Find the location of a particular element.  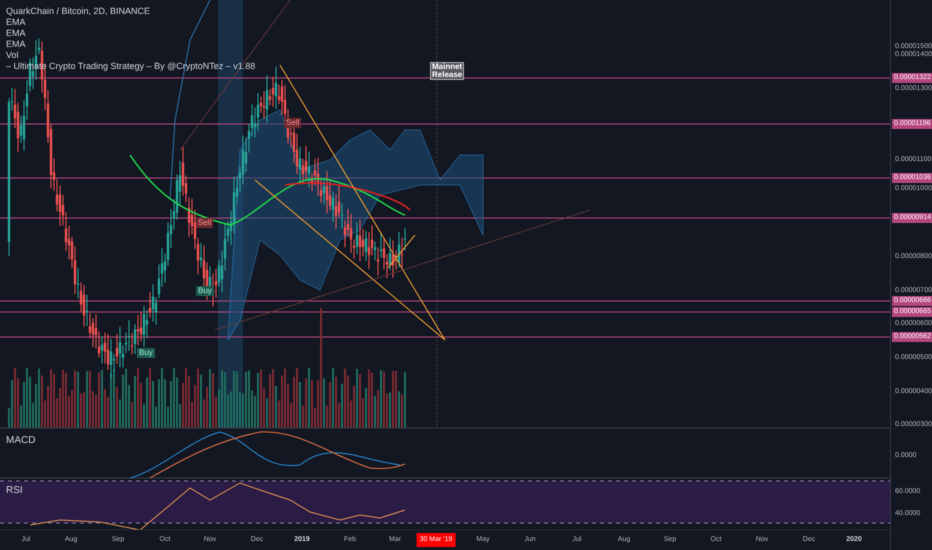

event-label: Mainnet Release is located at coordinates (447, 71).